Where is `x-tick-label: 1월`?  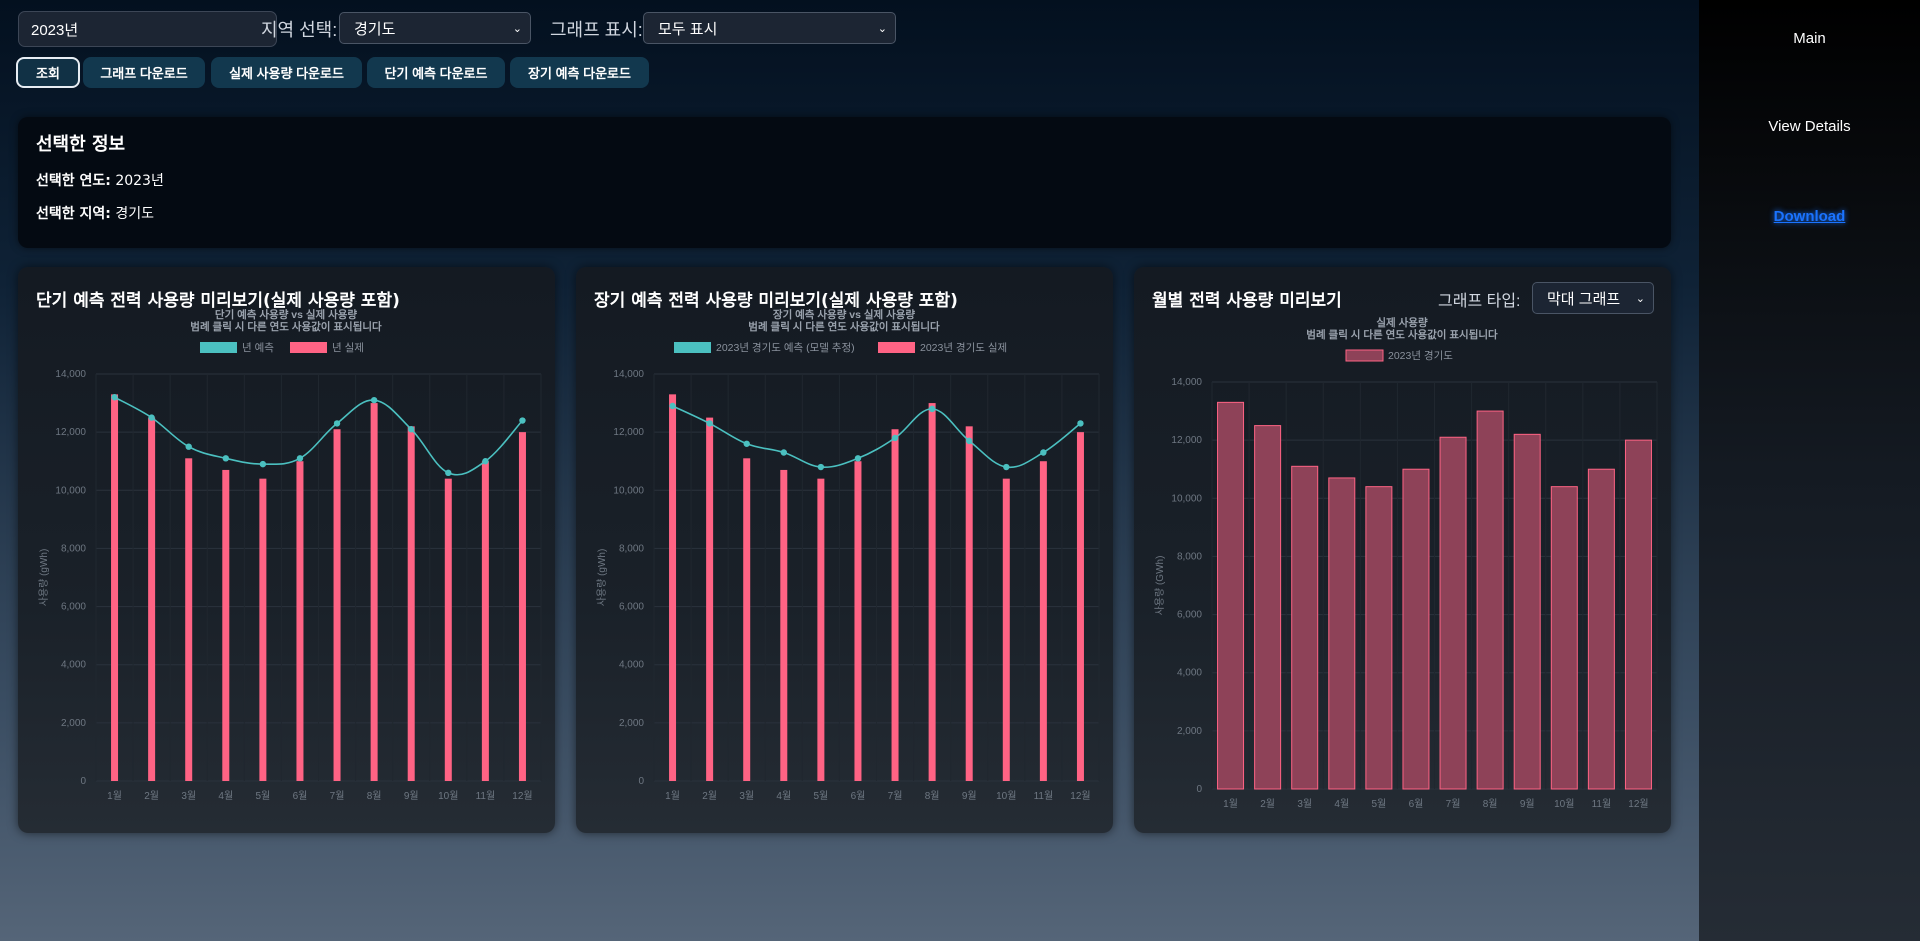 x-tick-label: 1월 is located at coordinates (114, 796).